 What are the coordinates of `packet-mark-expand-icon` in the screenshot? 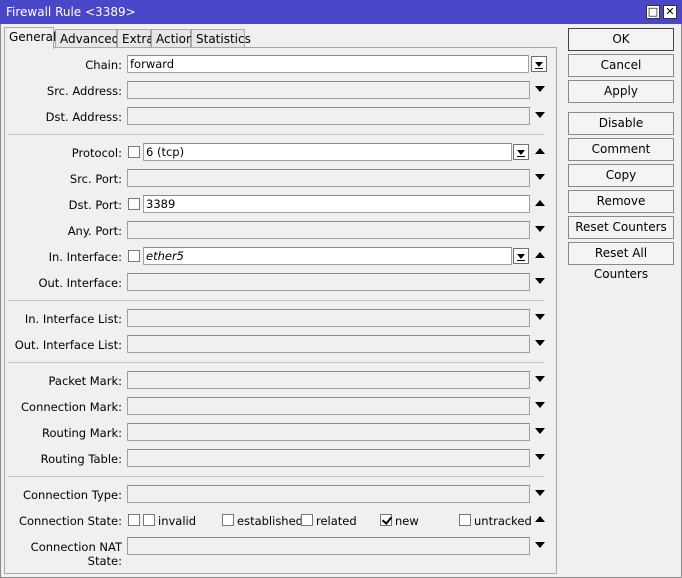 It's located at (540, 379).